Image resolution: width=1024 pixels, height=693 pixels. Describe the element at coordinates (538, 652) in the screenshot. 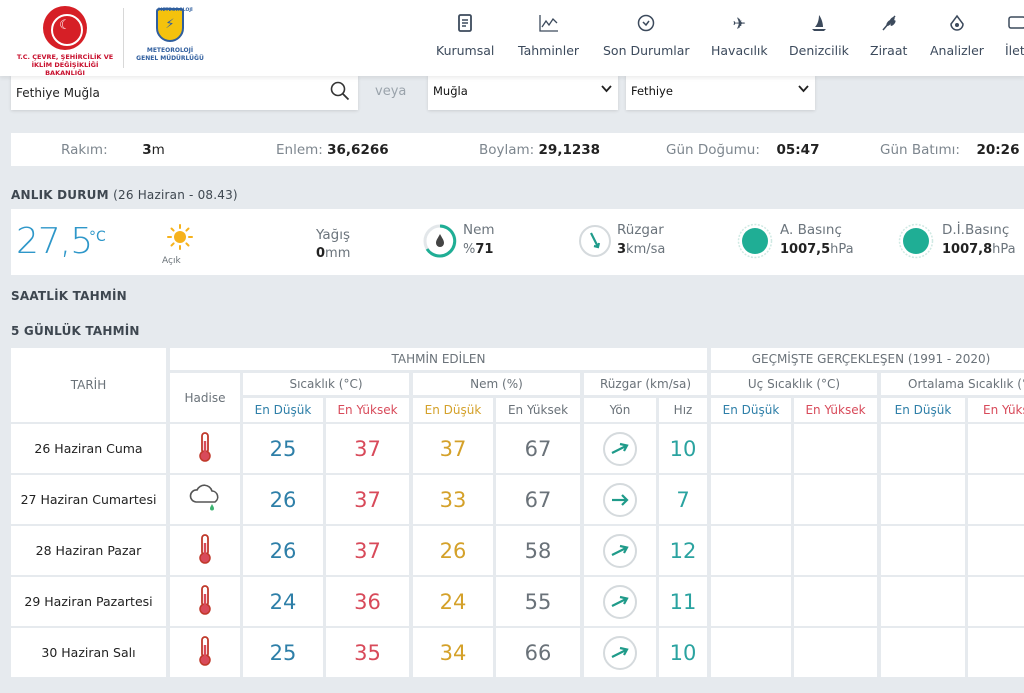

I see `humidity-max-value: 66` at that location.